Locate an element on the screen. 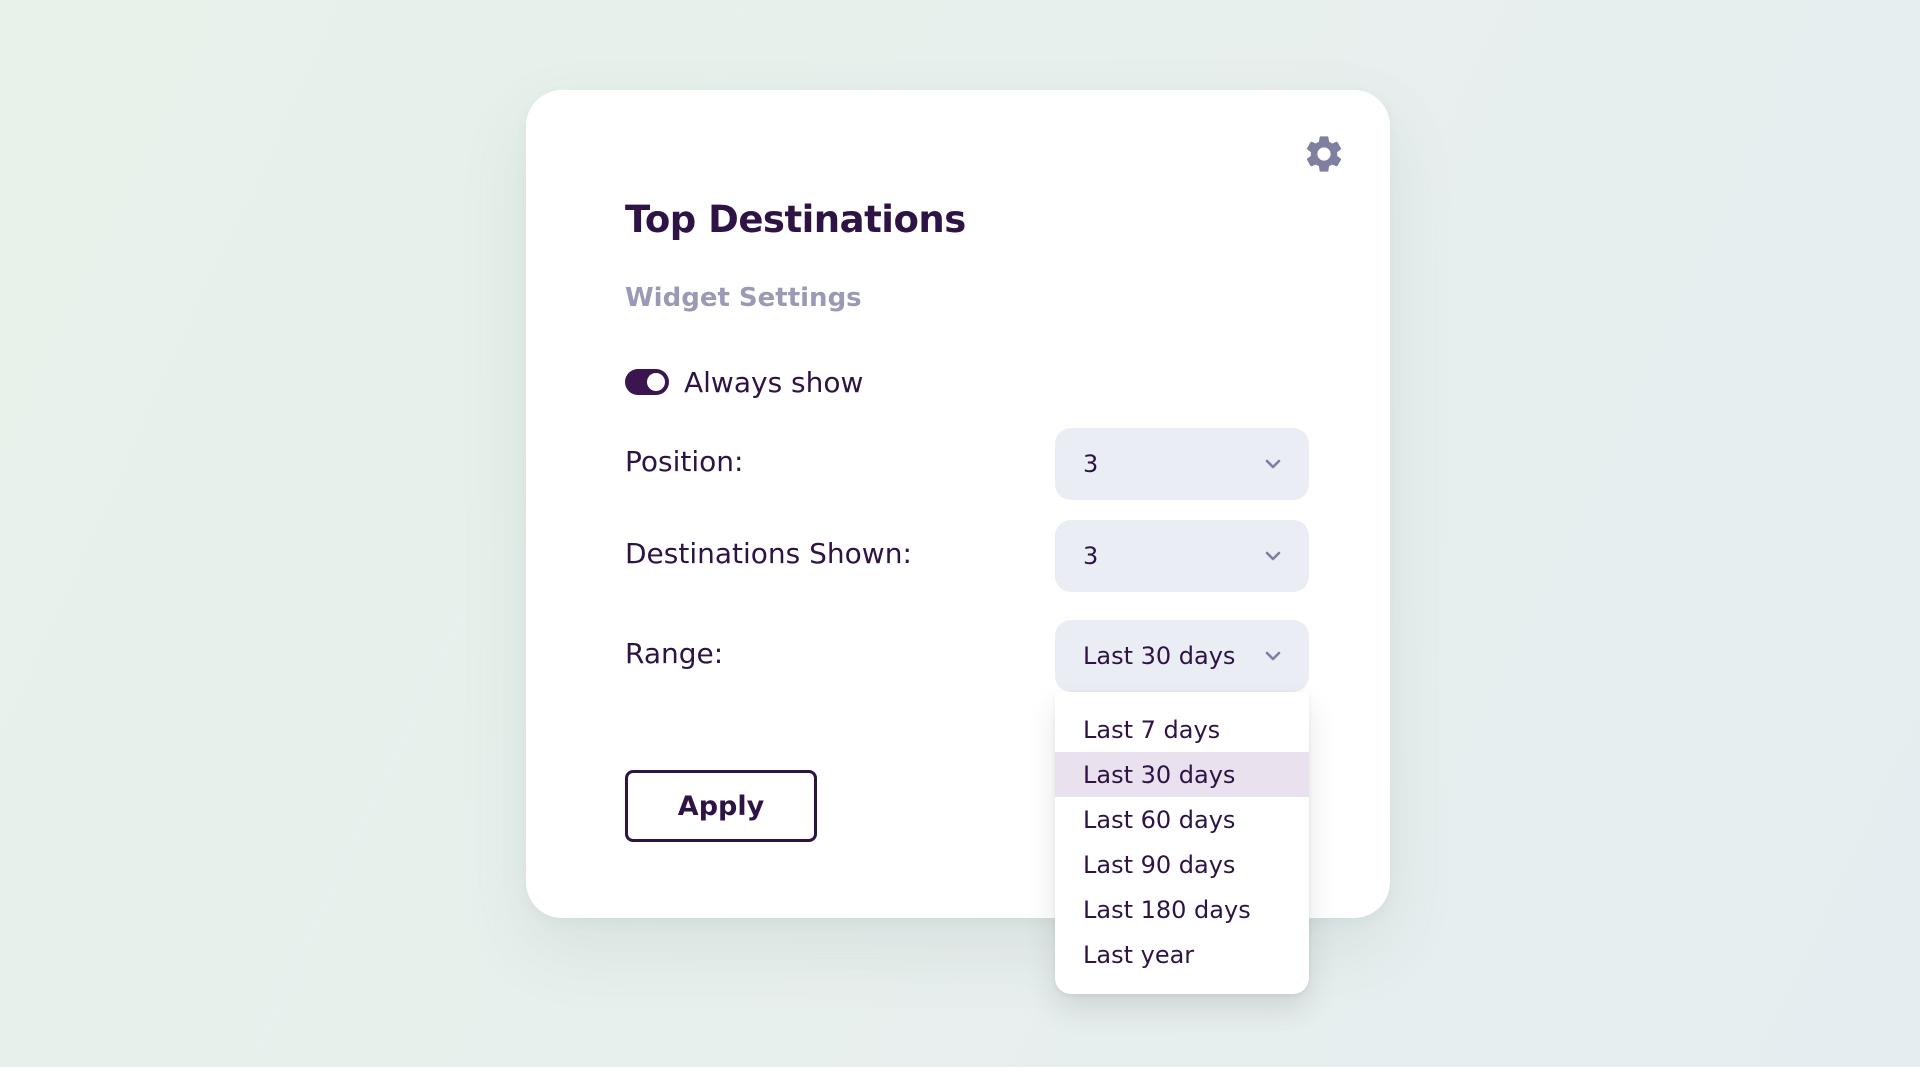  range-select: Last 30 days is located at coordinates (1182, 656).